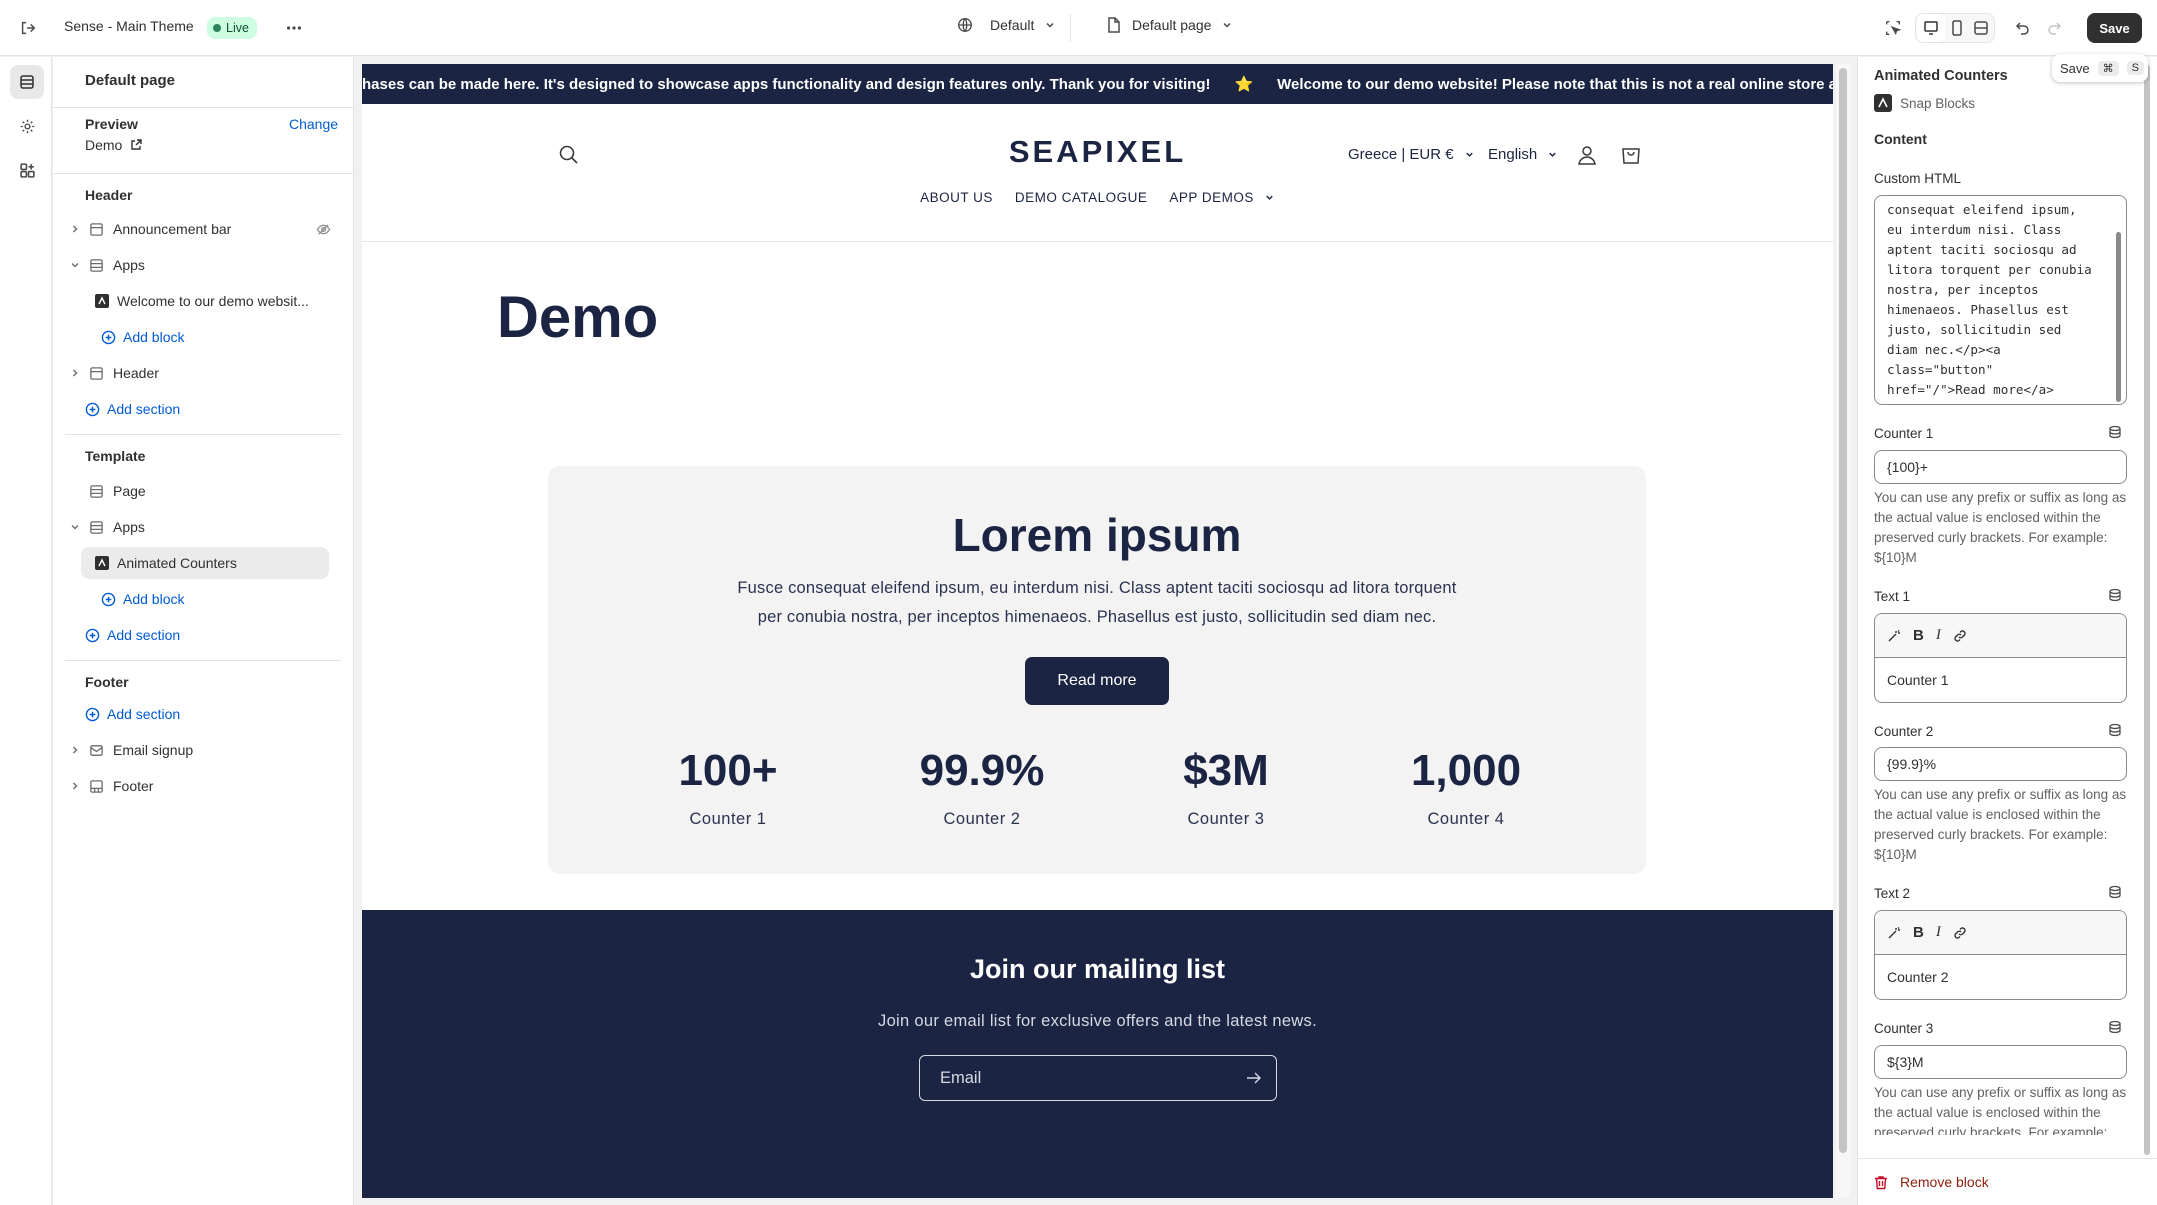 The width and height of the screenshot is (2157, 1205). Describe the element at coordinates (136, 373) in the screenshot. I see `section-label: Header` at that location.